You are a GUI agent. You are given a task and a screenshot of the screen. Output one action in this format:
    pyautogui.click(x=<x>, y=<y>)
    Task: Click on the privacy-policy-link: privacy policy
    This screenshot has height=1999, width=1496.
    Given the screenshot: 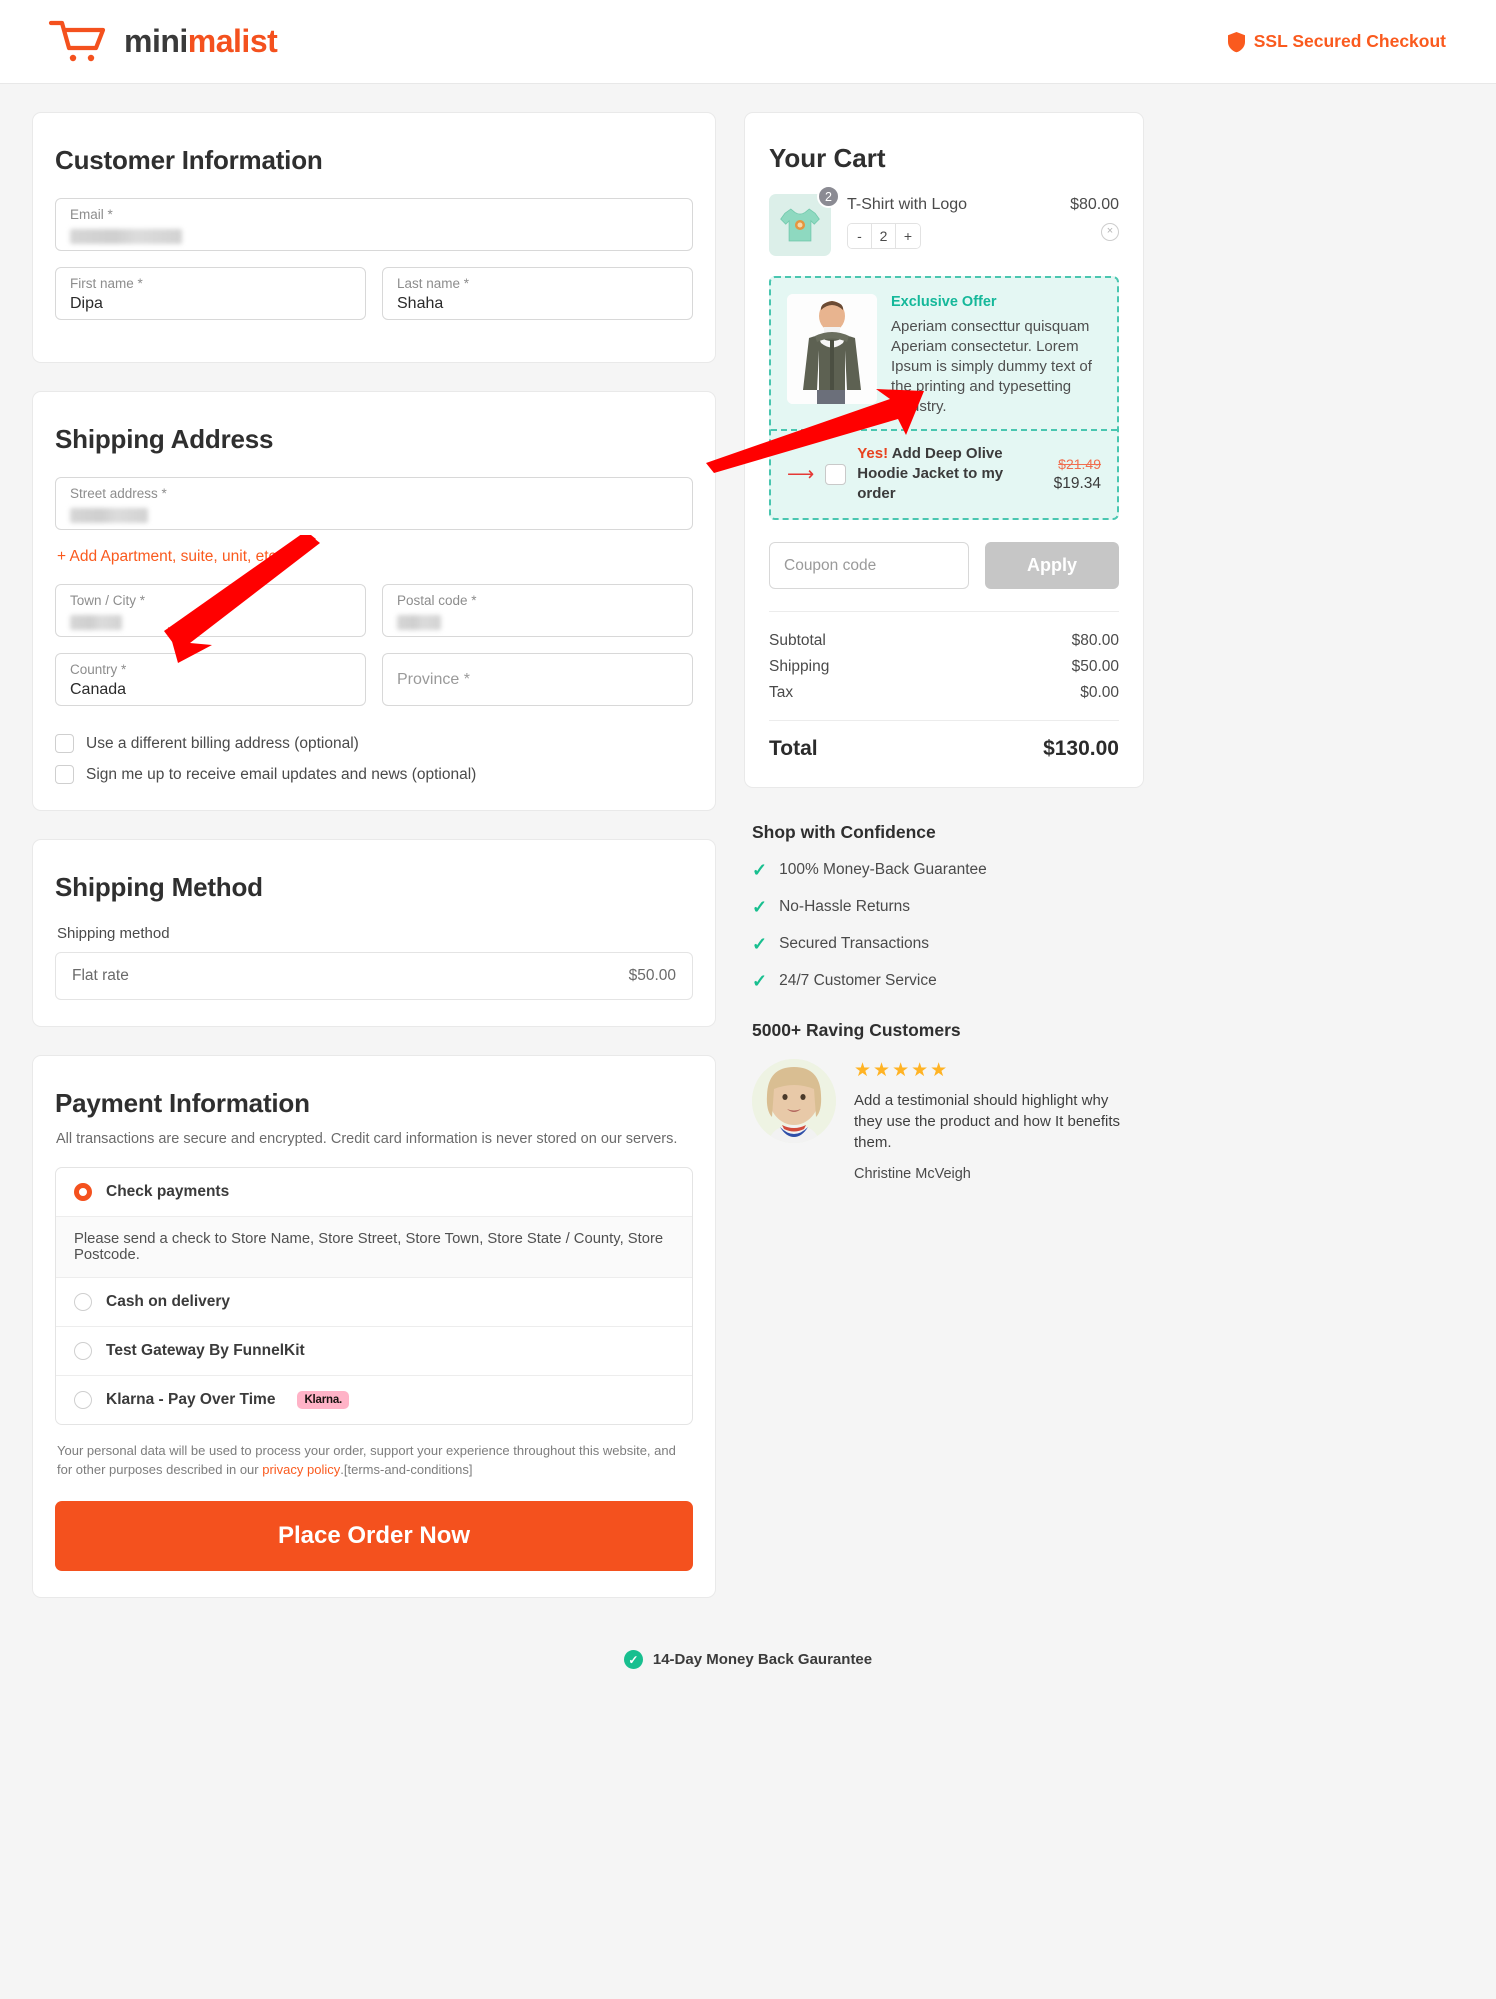 What is the action you would take?
    pyautogui.click(x=301, y=1469)
    